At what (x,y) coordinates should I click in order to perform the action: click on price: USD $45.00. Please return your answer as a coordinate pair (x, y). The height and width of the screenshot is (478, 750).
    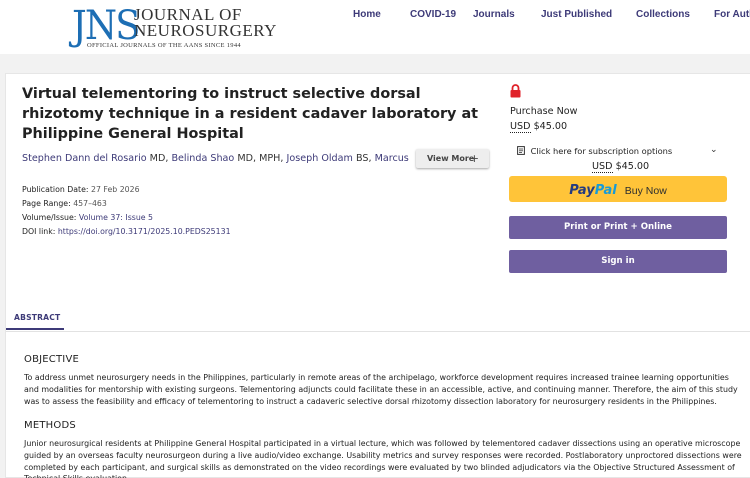
    Looking at the image, I should click on (539, 127).